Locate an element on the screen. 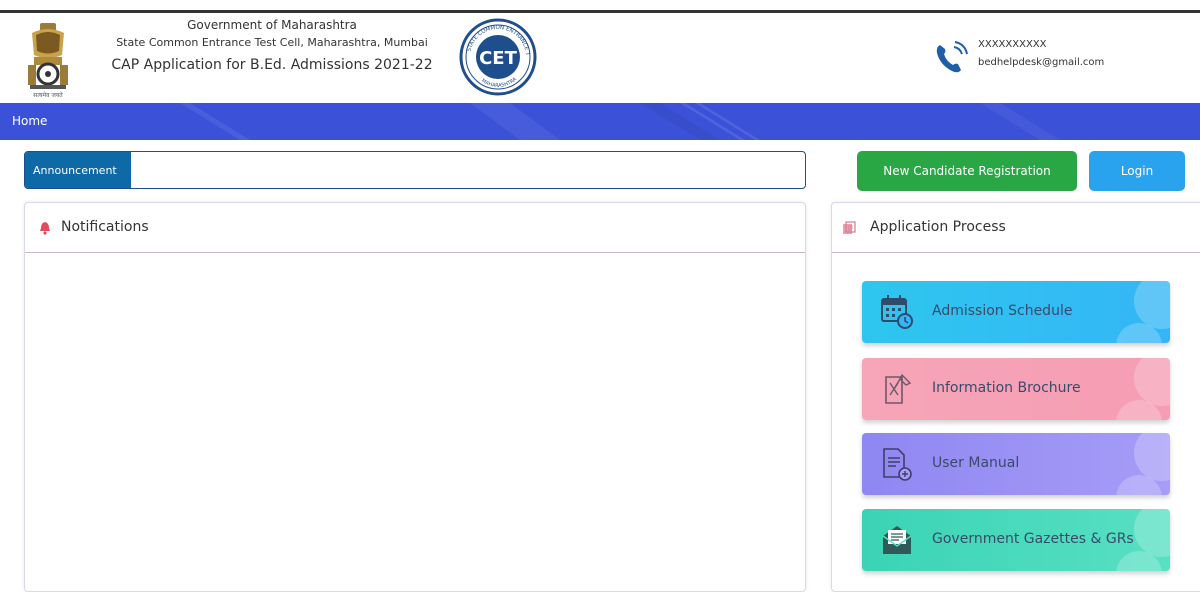 Image resolution: width=1200 pixels, height=592 pixels. state-emblem-icon: सत्यमेव जयते is located at coordinates (48, 61).